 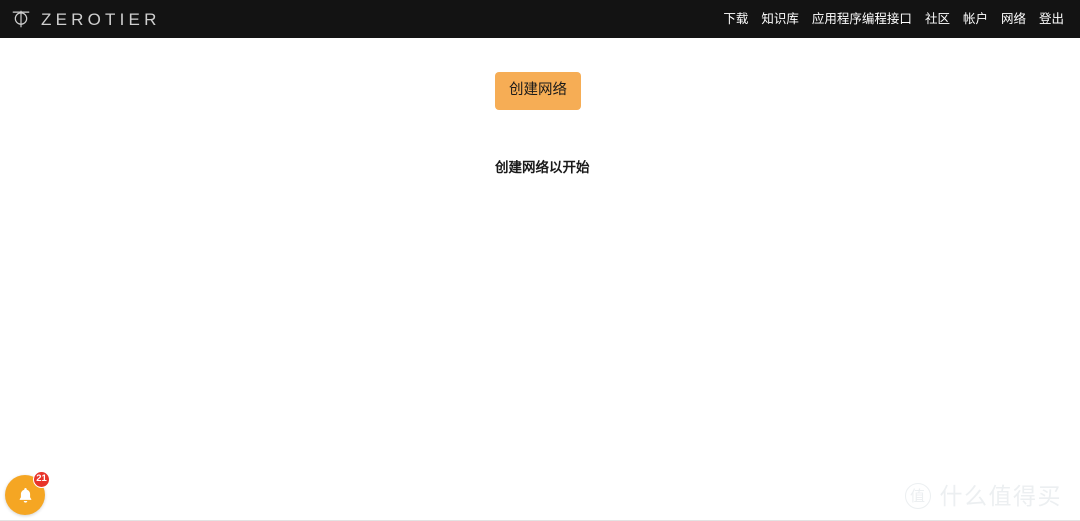 What do you see at coordinates (538, 91) in the screenshot?
I see `create-network-button: 创建网络` at bounding box center [538, 91].